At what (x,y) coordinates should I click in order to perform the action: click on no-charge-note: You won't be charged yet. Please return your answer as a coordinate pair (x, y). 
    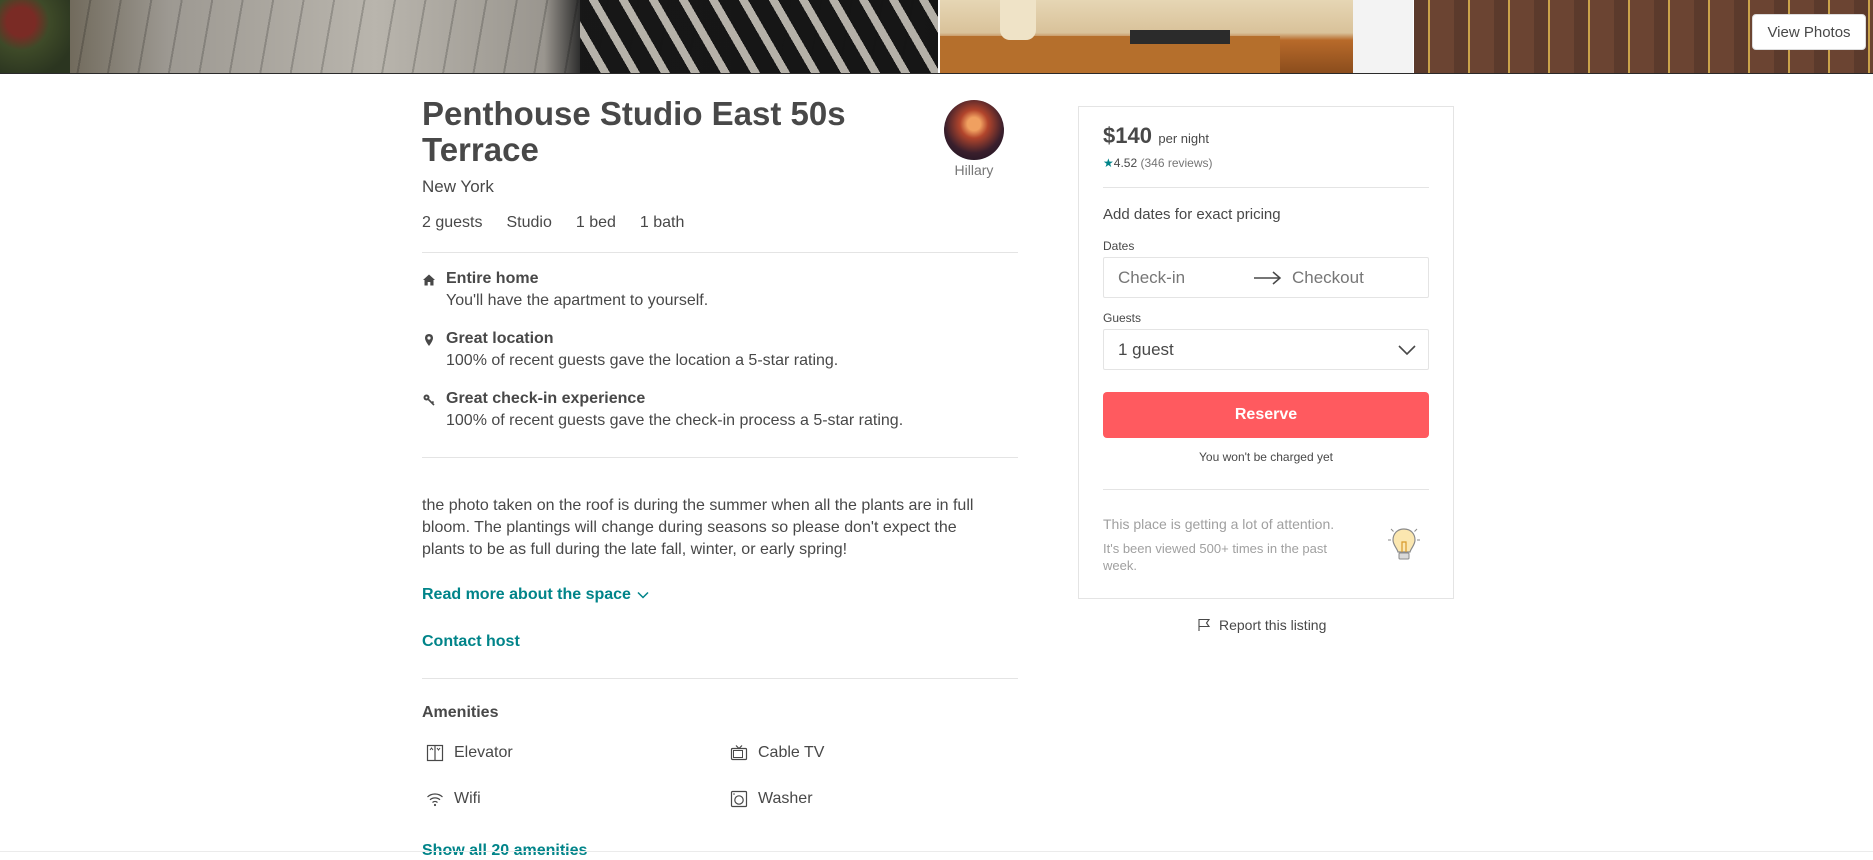
    Looking at the image, I should click on (1266, 457).